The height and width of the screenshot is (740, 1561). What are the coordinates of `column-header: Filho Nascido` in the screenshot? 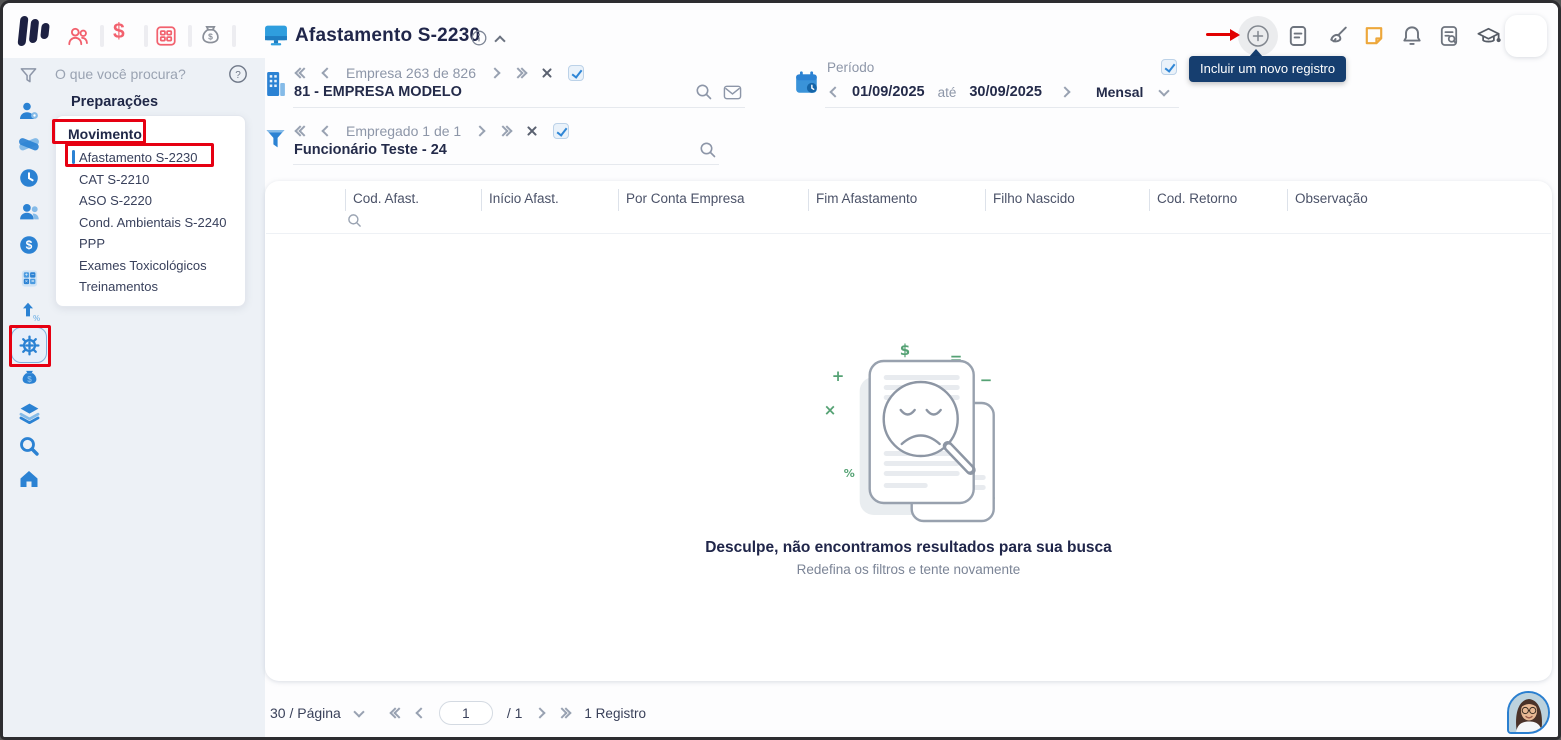 It's located at (1067, 200).